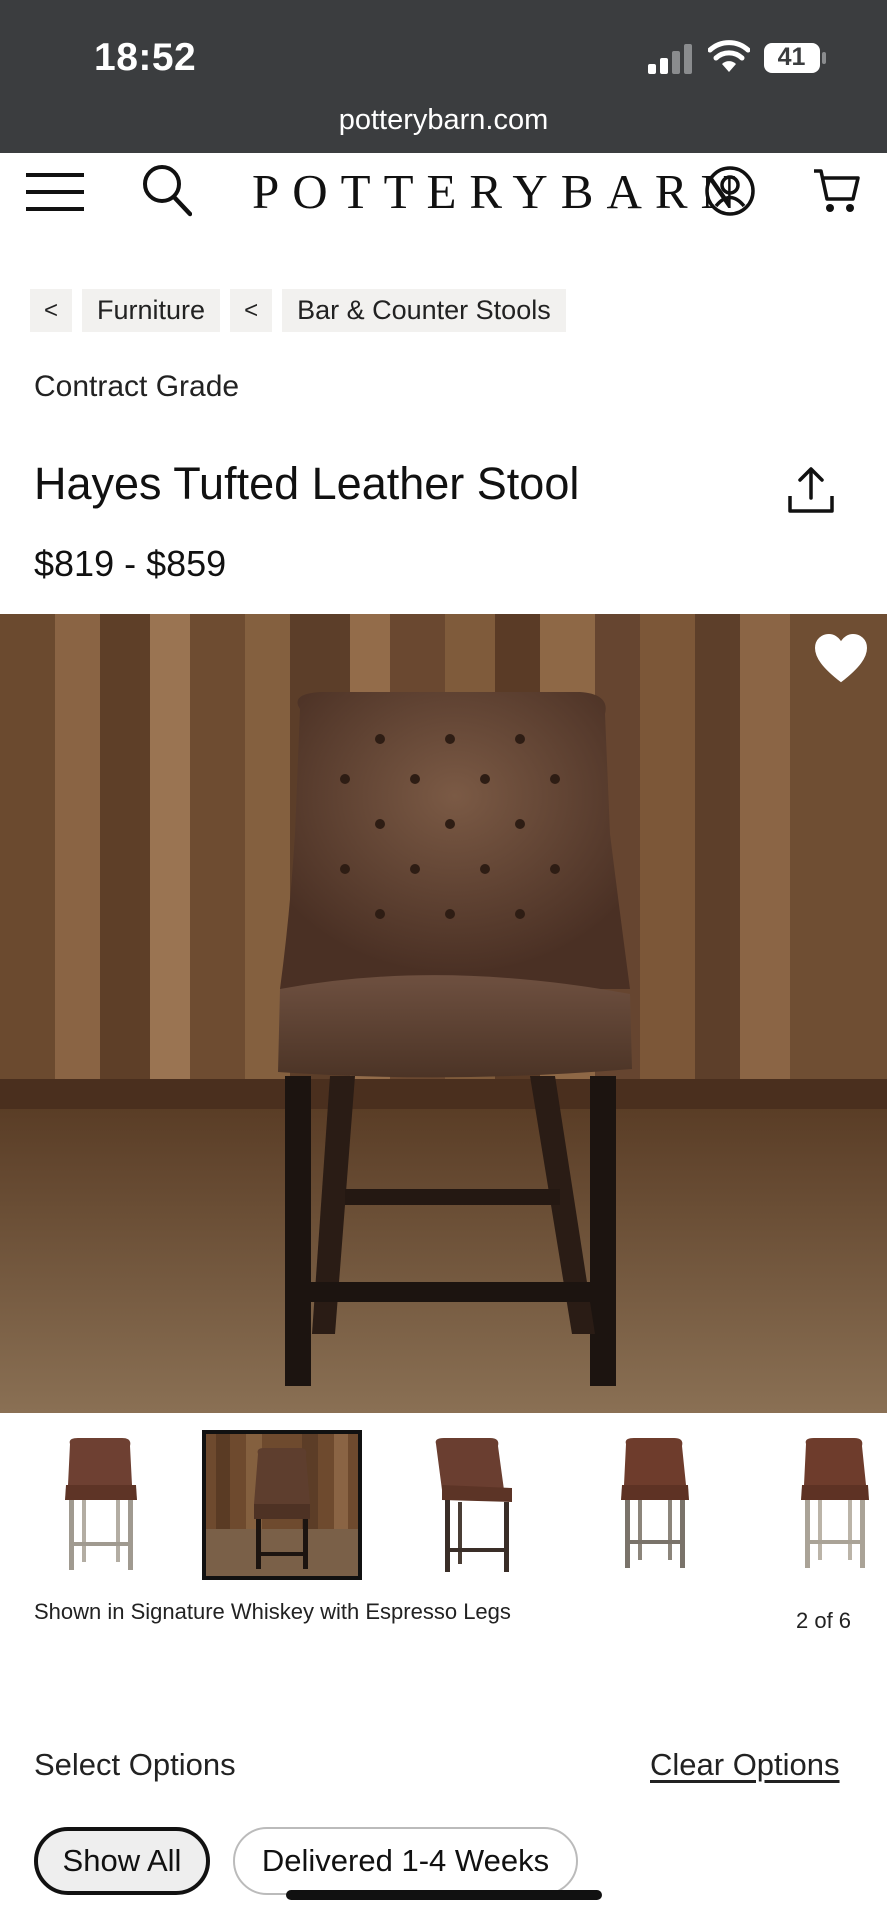 This screenshot has width=887, height=1920. I want to click on product-price: $819 - $859, so click(130, 563).